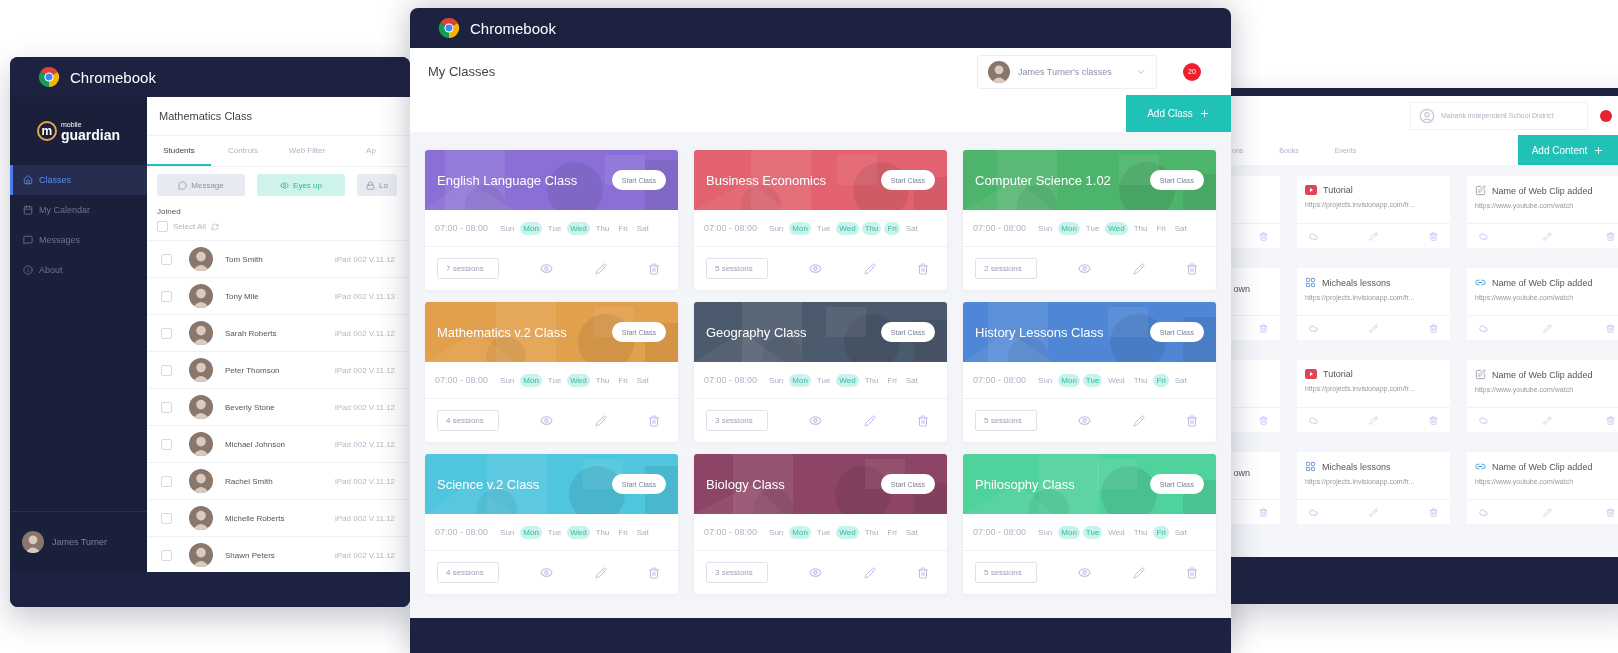  What do you see at coordinates (1006, 268) in the screenshot?
I see `sessions-tag: 2 sessions` at bounding box center [1006, 268].